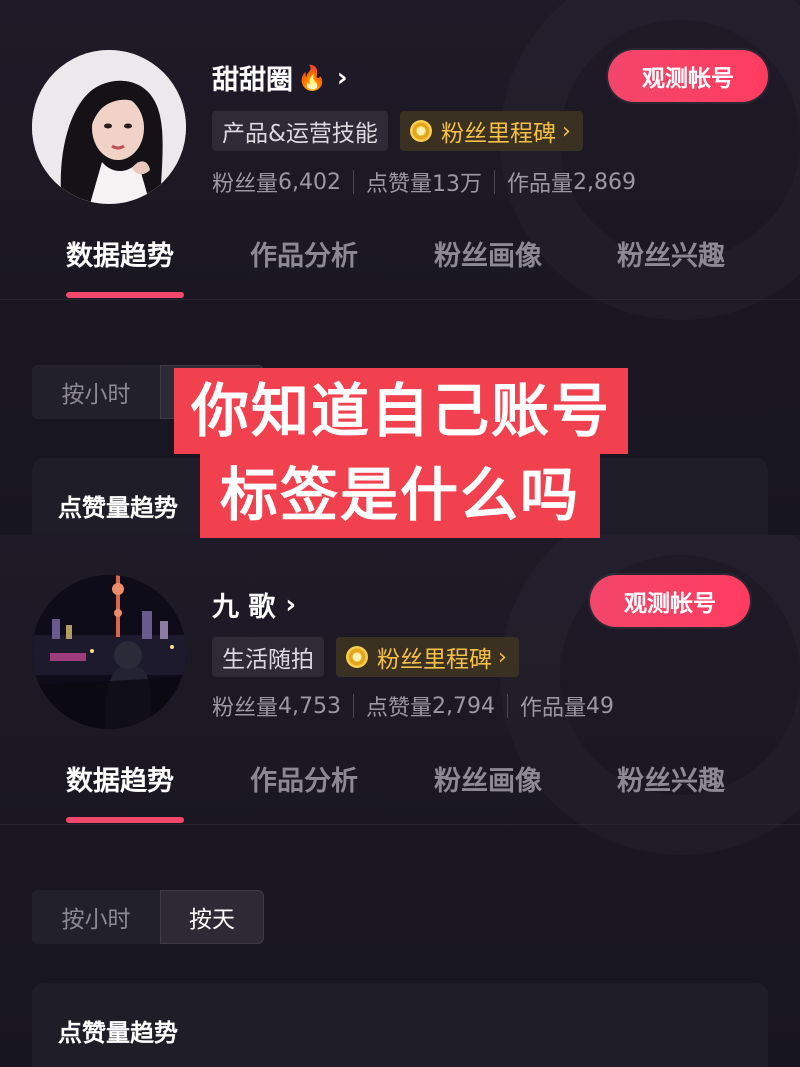 This screenshot has height=1067, width=800. Describe the element at coordinates (397, 131) in the screenshot. I see `tags-row: 产品&运营技能 粉丝里程碑 ›` at that location.